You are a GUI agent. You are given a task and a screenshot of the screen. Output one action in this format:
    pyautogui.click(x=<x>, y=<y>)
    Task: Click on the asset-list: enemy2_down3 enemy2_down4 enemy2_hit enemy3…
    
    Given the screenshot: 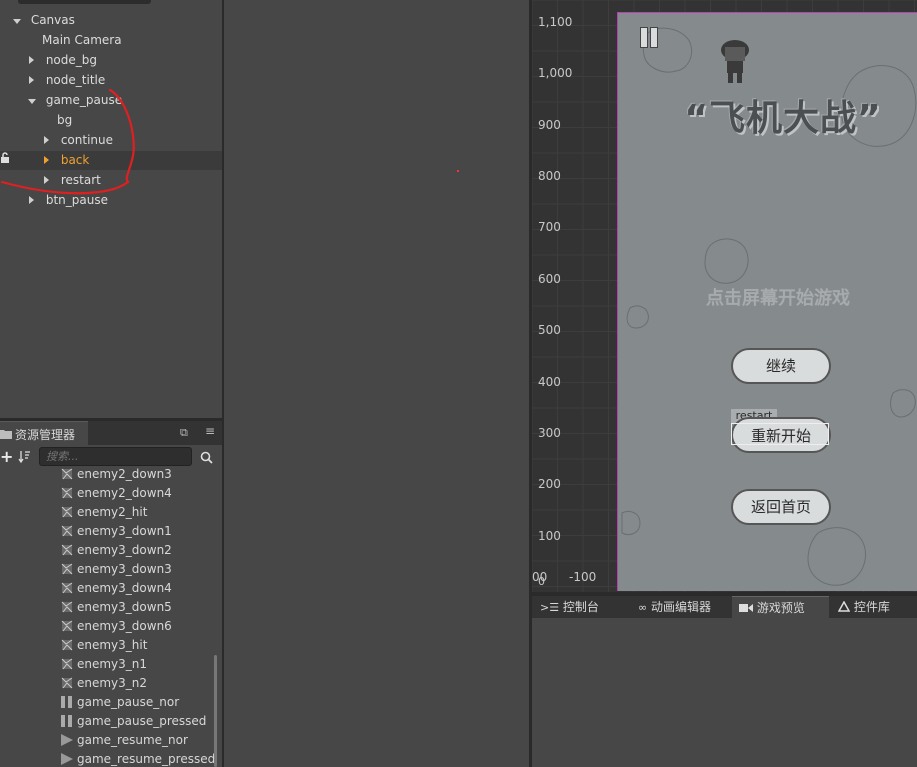 What is the action you would take?
    pyautogui.click(x=107, y=616)
    